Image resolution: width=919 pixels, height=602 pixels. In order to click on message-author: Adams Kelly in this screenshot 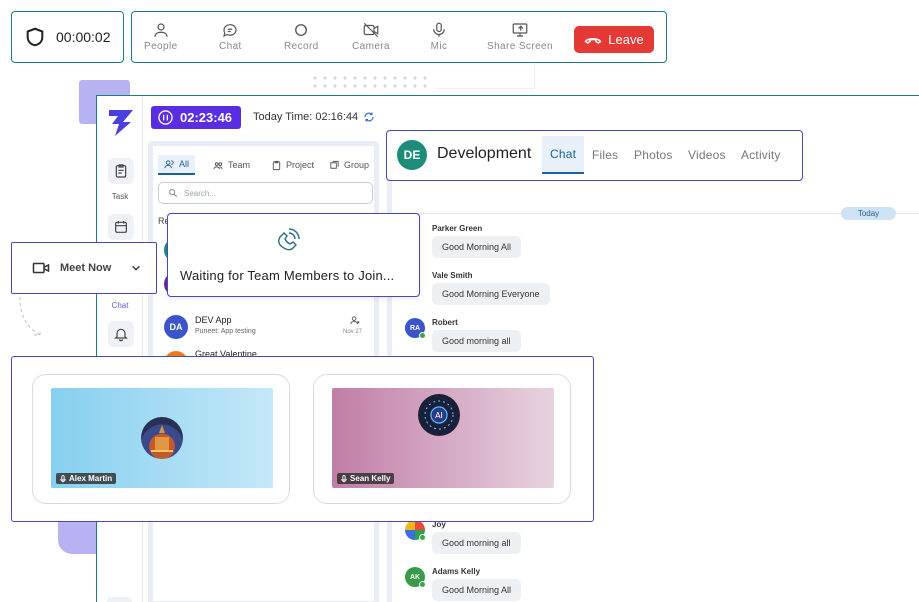, I will do `click(456, 571)`.